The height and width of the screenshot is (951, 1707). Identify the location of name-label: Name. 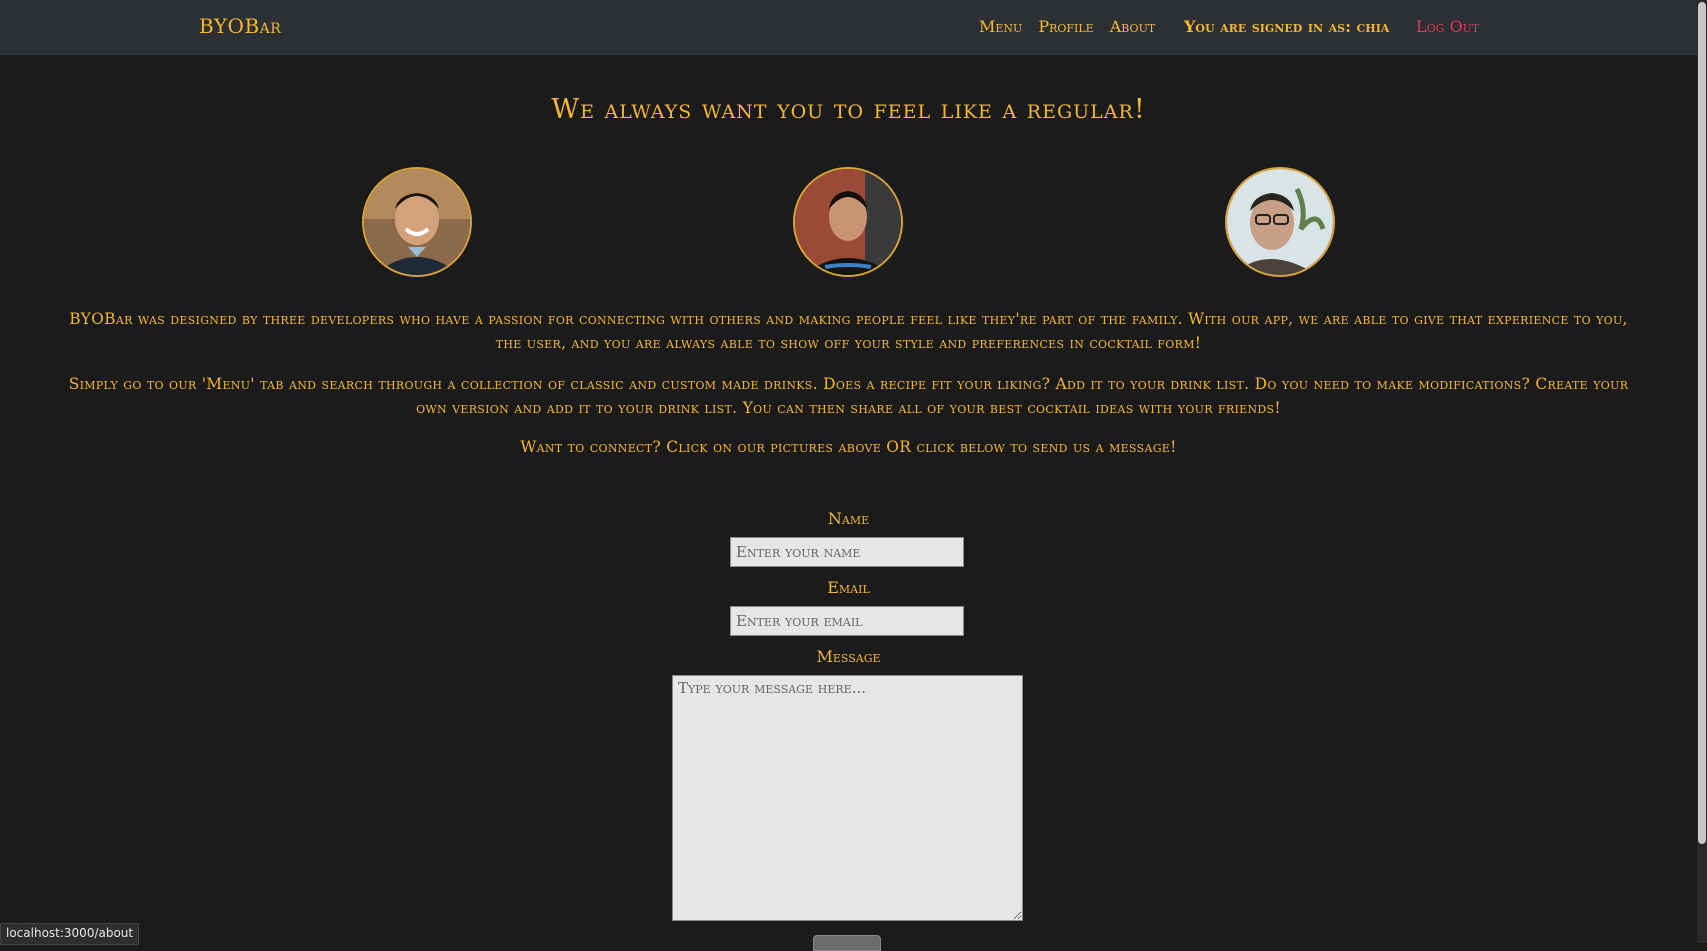
(848, 518).